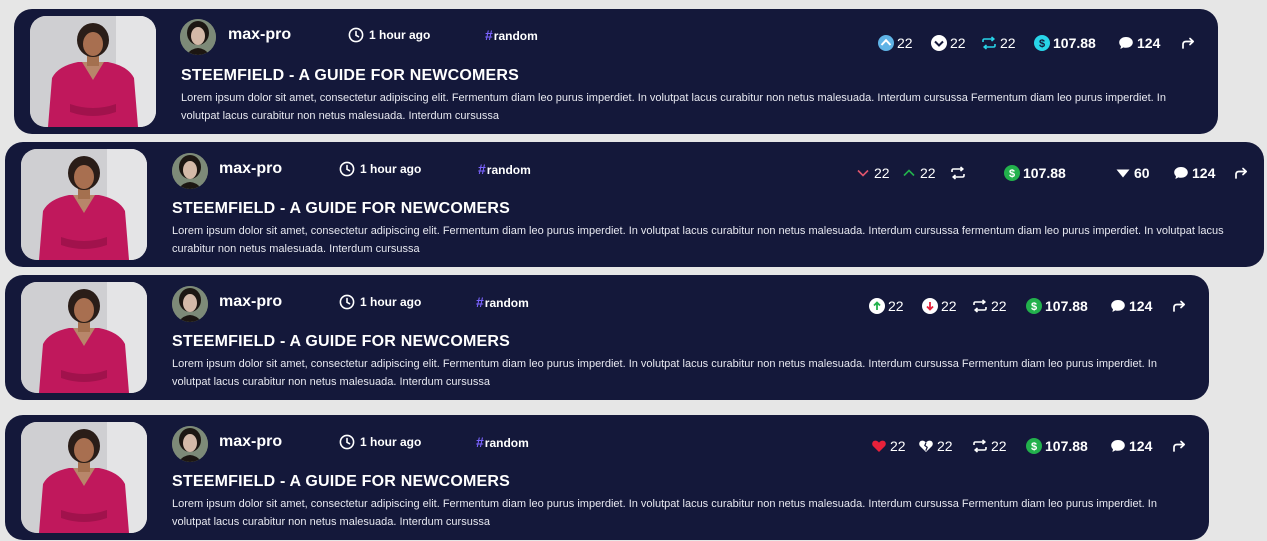  What do you see at coordinates (886, 43) in the screenshot?
I see `upvote-icon` at bounding box center [886, 43].